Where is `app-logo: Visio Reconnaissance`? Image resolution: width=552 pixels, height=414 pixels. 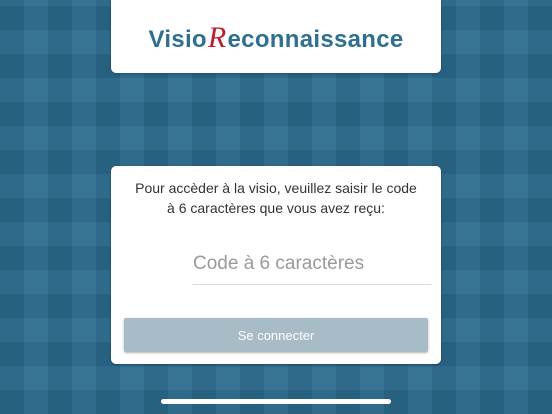
app-logo: Visio Reconnaissance is located at coordinates (275, 38).